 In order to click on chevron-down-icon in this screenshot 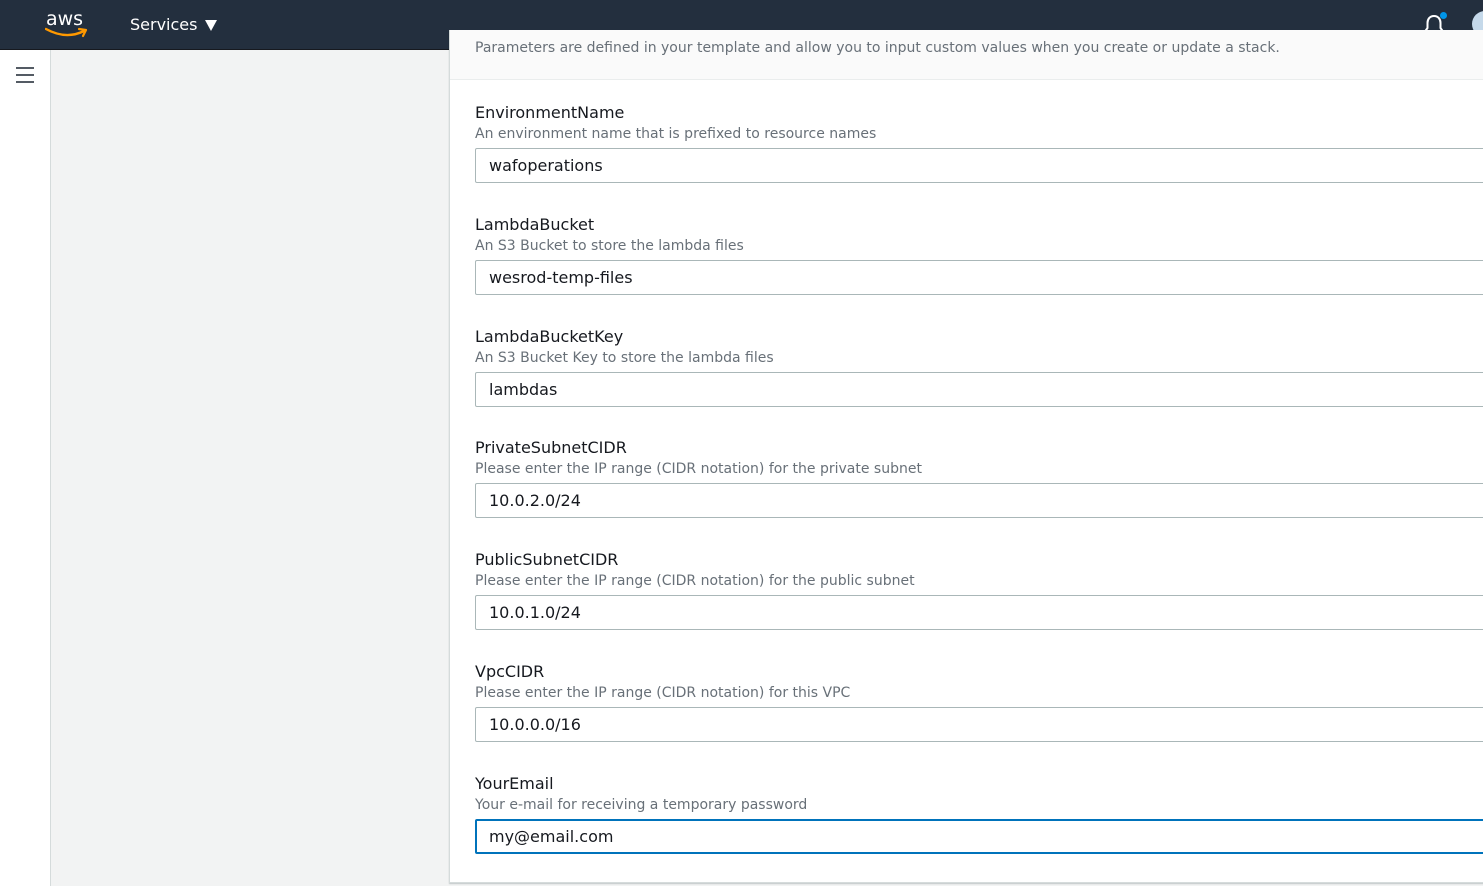, I will do `click(211, 25)`.